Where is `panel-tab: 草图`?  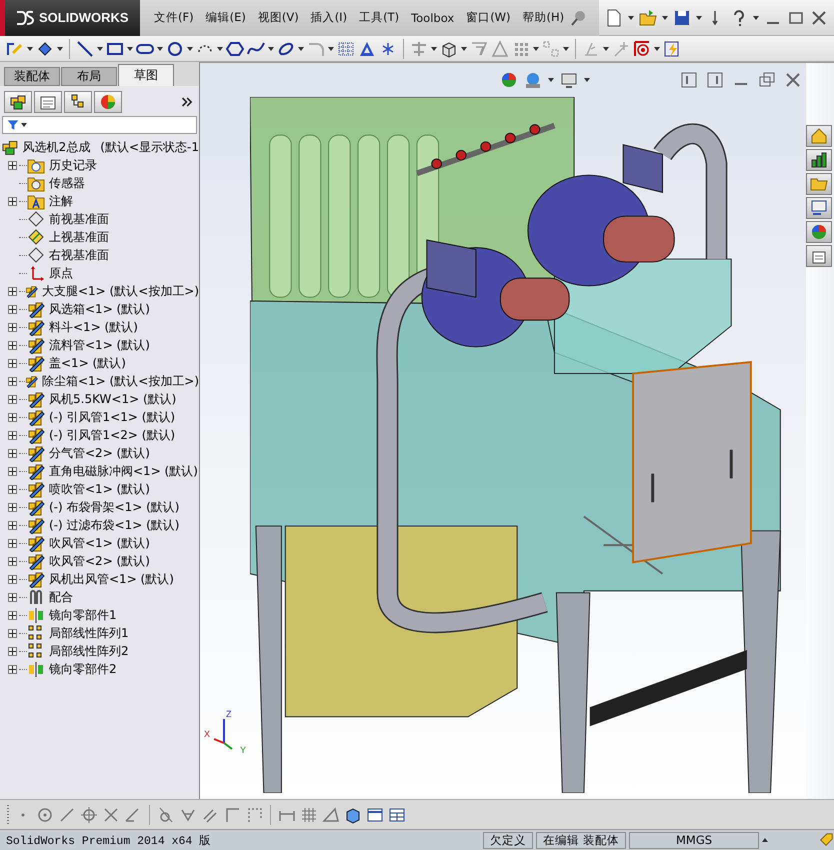 panel-tab: 草图 is located at coordinates (146, 75).